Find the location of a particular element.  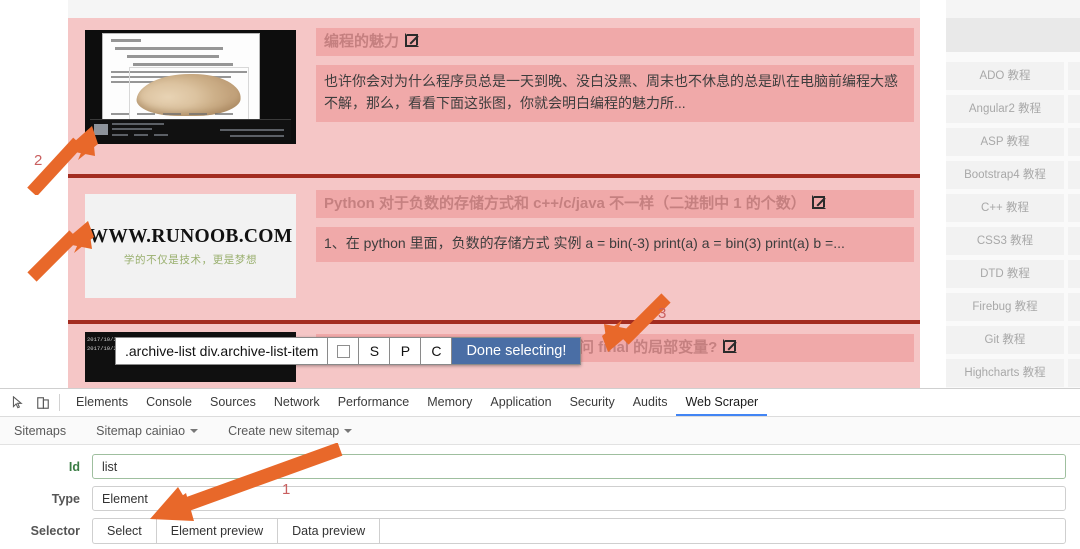

tutorial-row: Bootstrap4 教程 is located at coordinates (1013, 175).